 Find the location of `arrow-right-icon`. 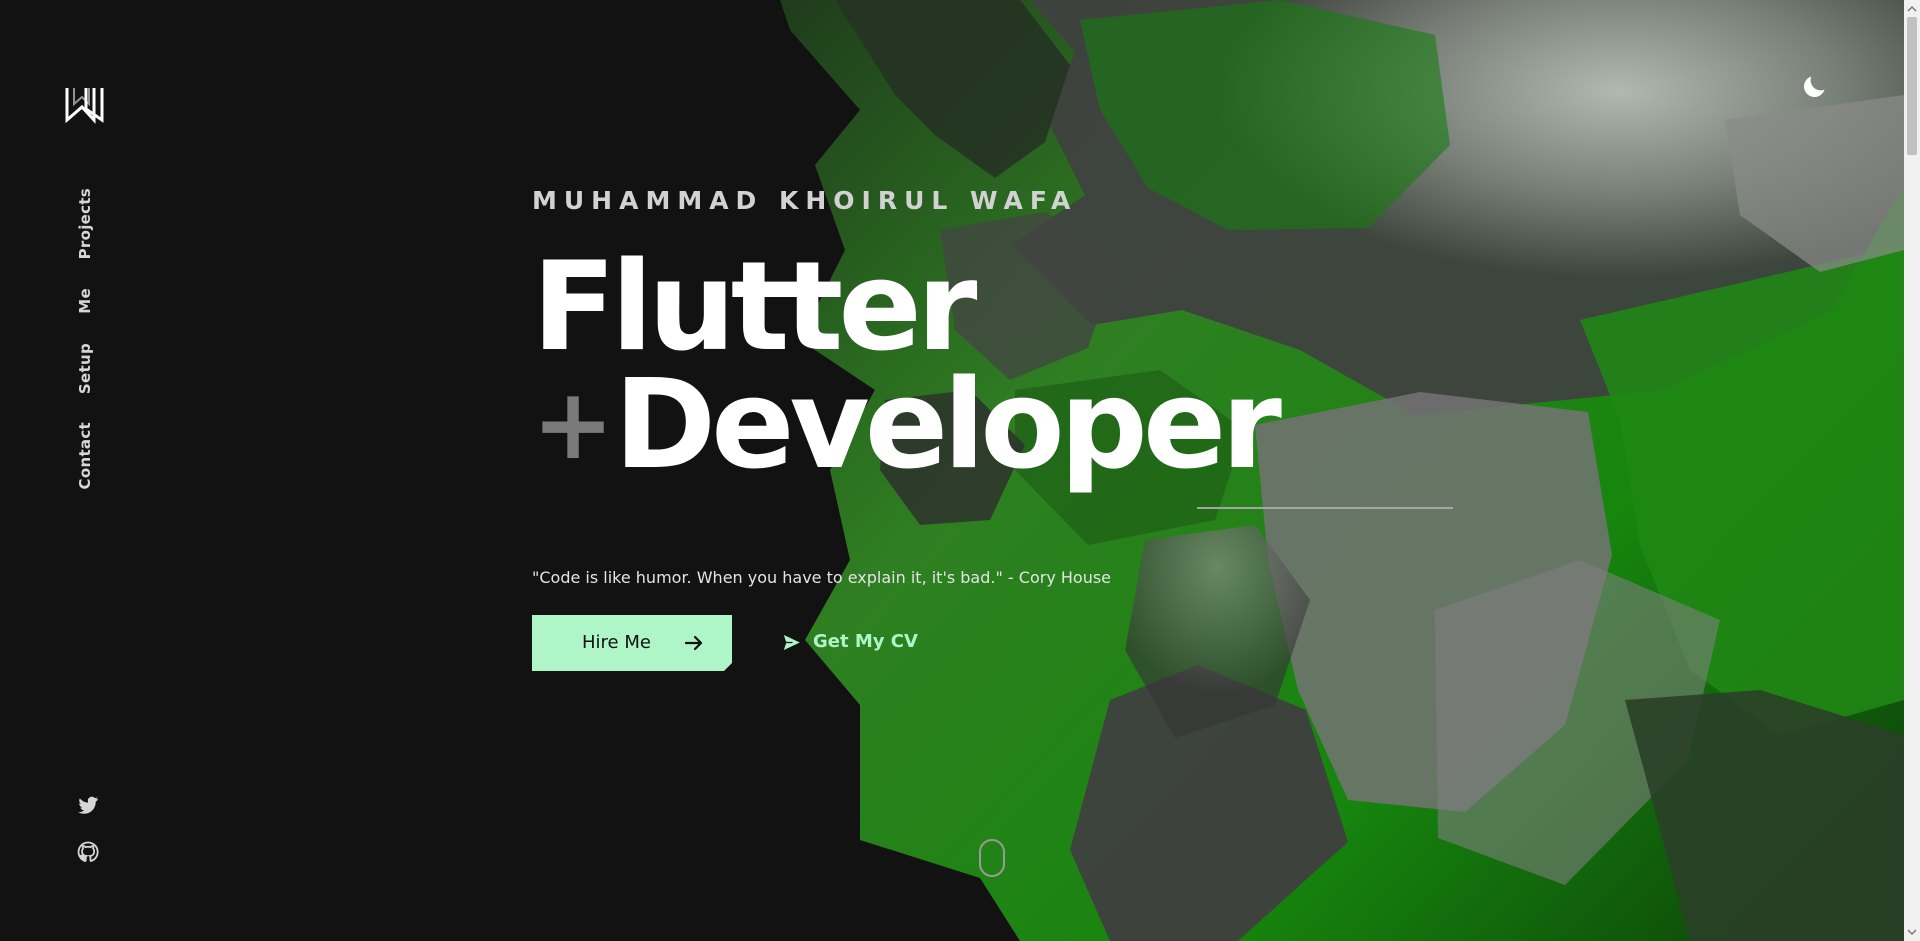

arrow-right-icon is located at coordinates (694, 643).